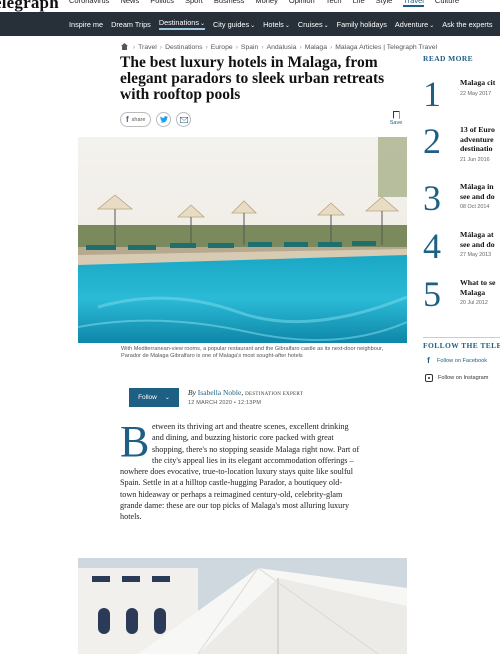  What do you see at coordinates (476, 93) in the screenshot?
I see `read-more-date: 22 May 2017` at bounding box center [476, 93].